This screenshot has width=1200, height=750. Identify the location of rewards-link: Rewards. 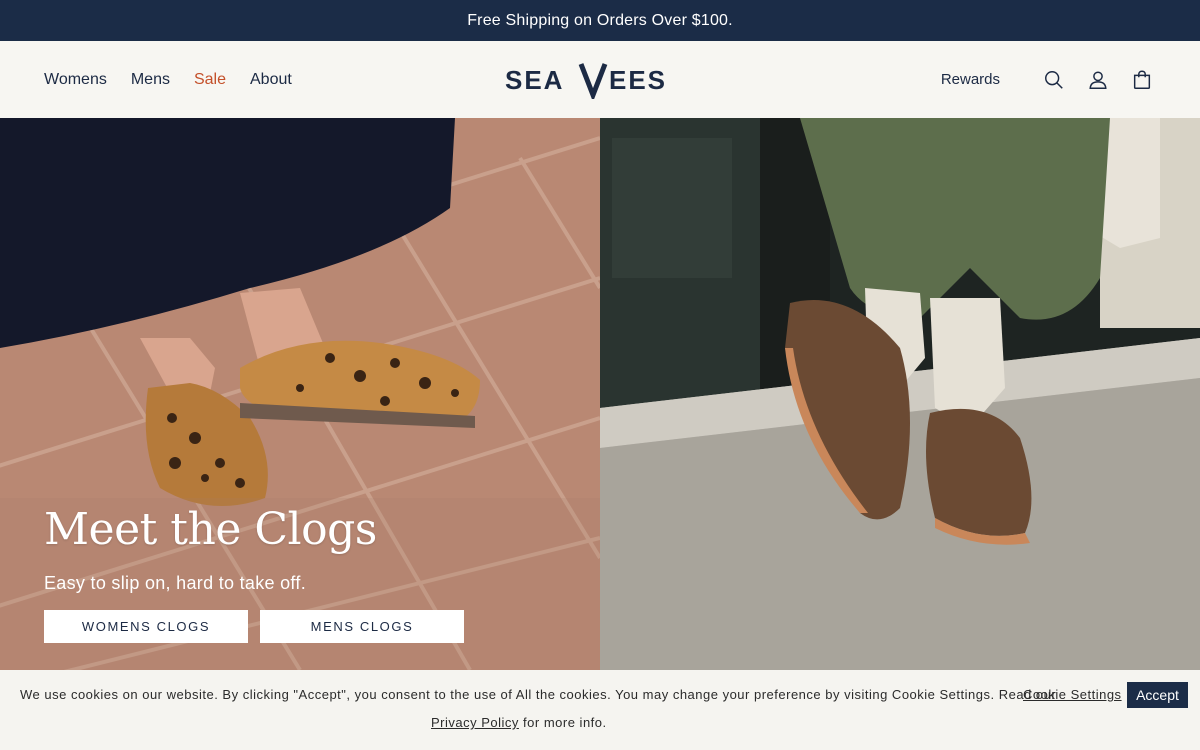
(970, 79).